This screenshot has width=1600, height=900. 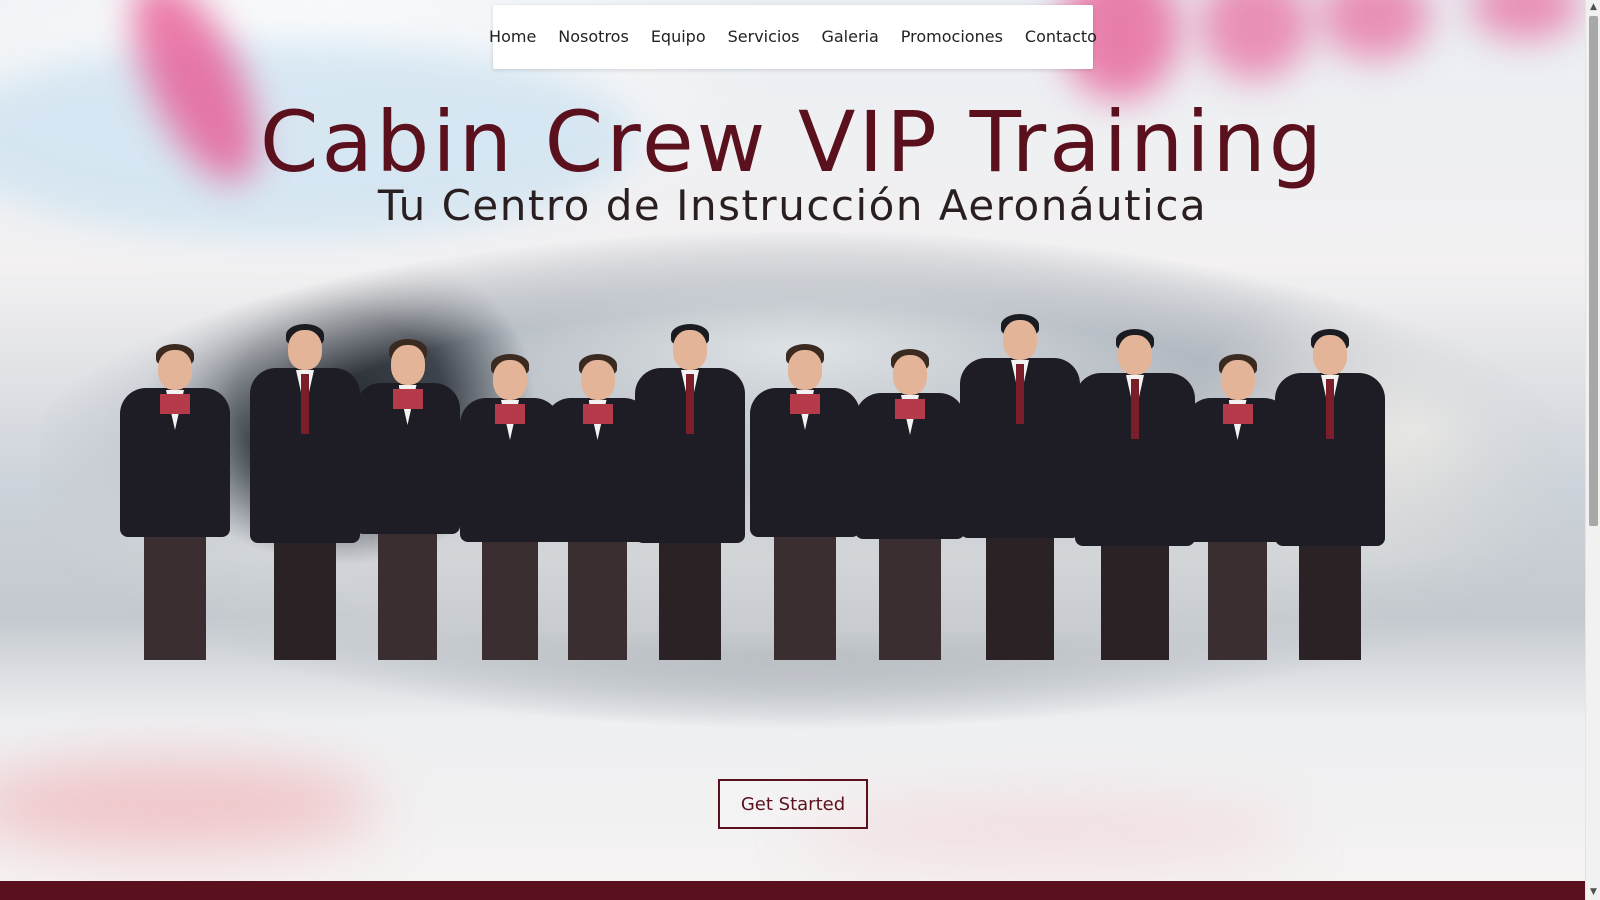 What do you see at coordinates (792, 890) in the screenshot?
I see `footer-bar` at bounding box center [792, 890].